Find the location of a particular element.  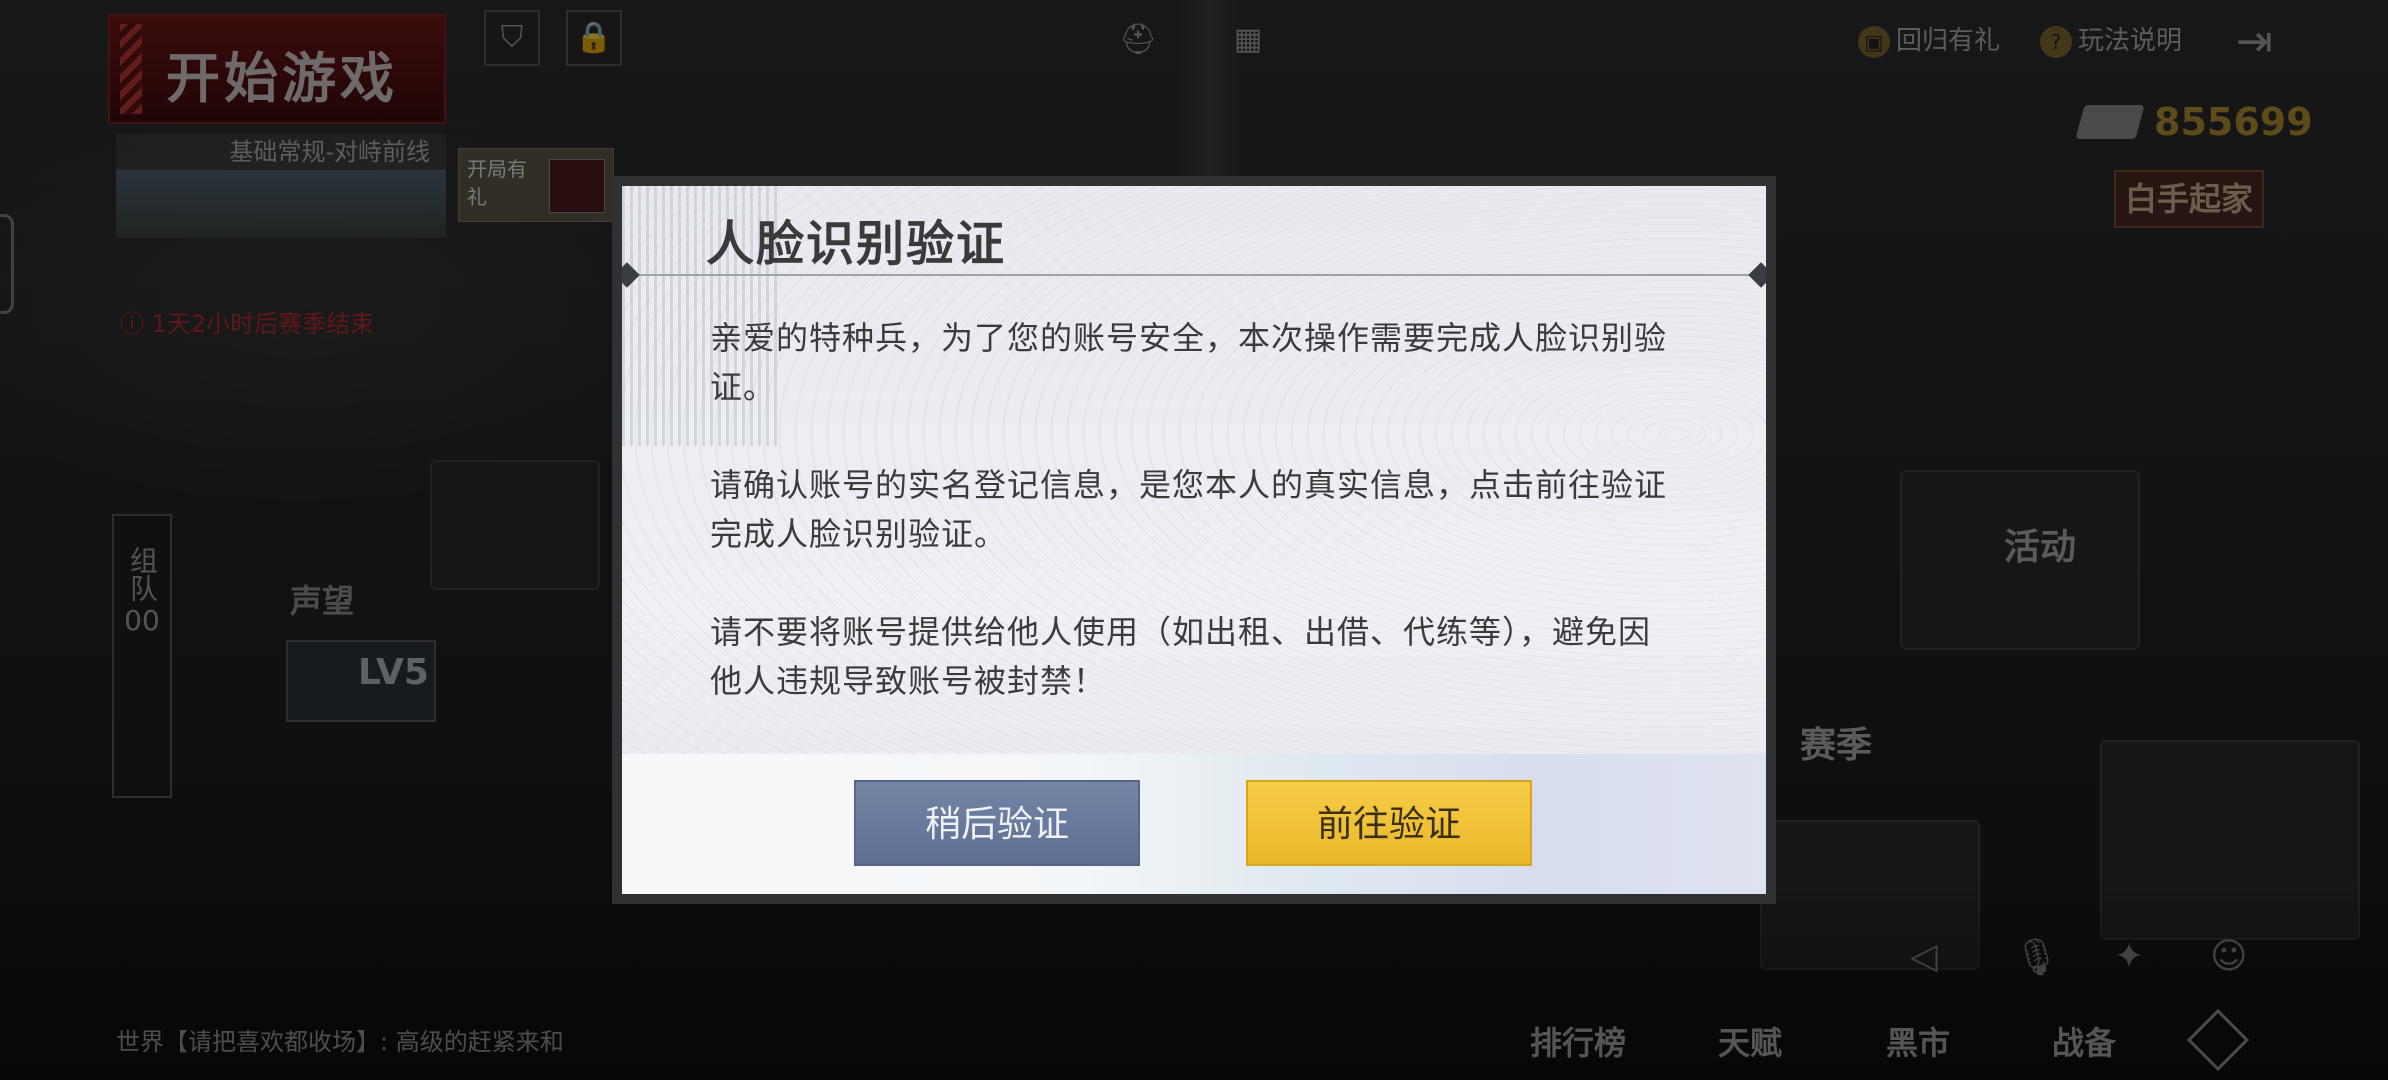

dialog-paragraph-2: 请确认账号的实名登记信息，是您本人的真实信息，点击前往验证完成人脸识别验证。 is located at coordinates (1189, 509).